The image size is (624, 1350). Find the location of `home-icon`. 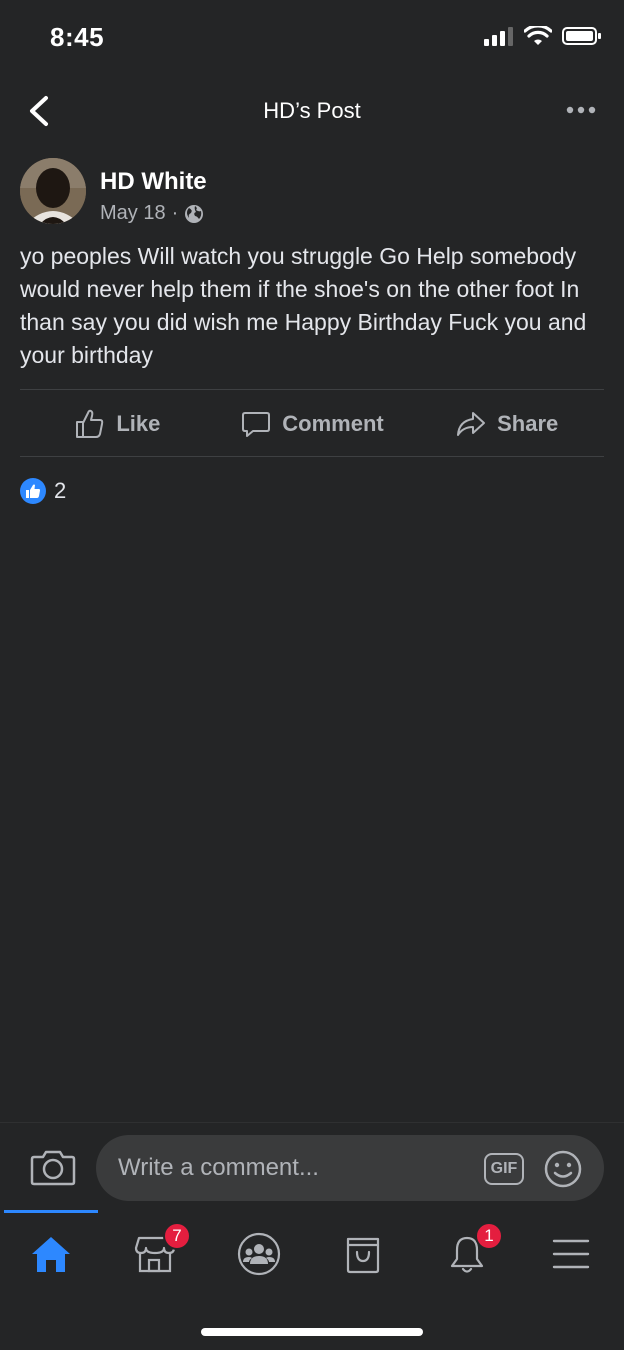

home-icon is located at coordinates (51, 1254).